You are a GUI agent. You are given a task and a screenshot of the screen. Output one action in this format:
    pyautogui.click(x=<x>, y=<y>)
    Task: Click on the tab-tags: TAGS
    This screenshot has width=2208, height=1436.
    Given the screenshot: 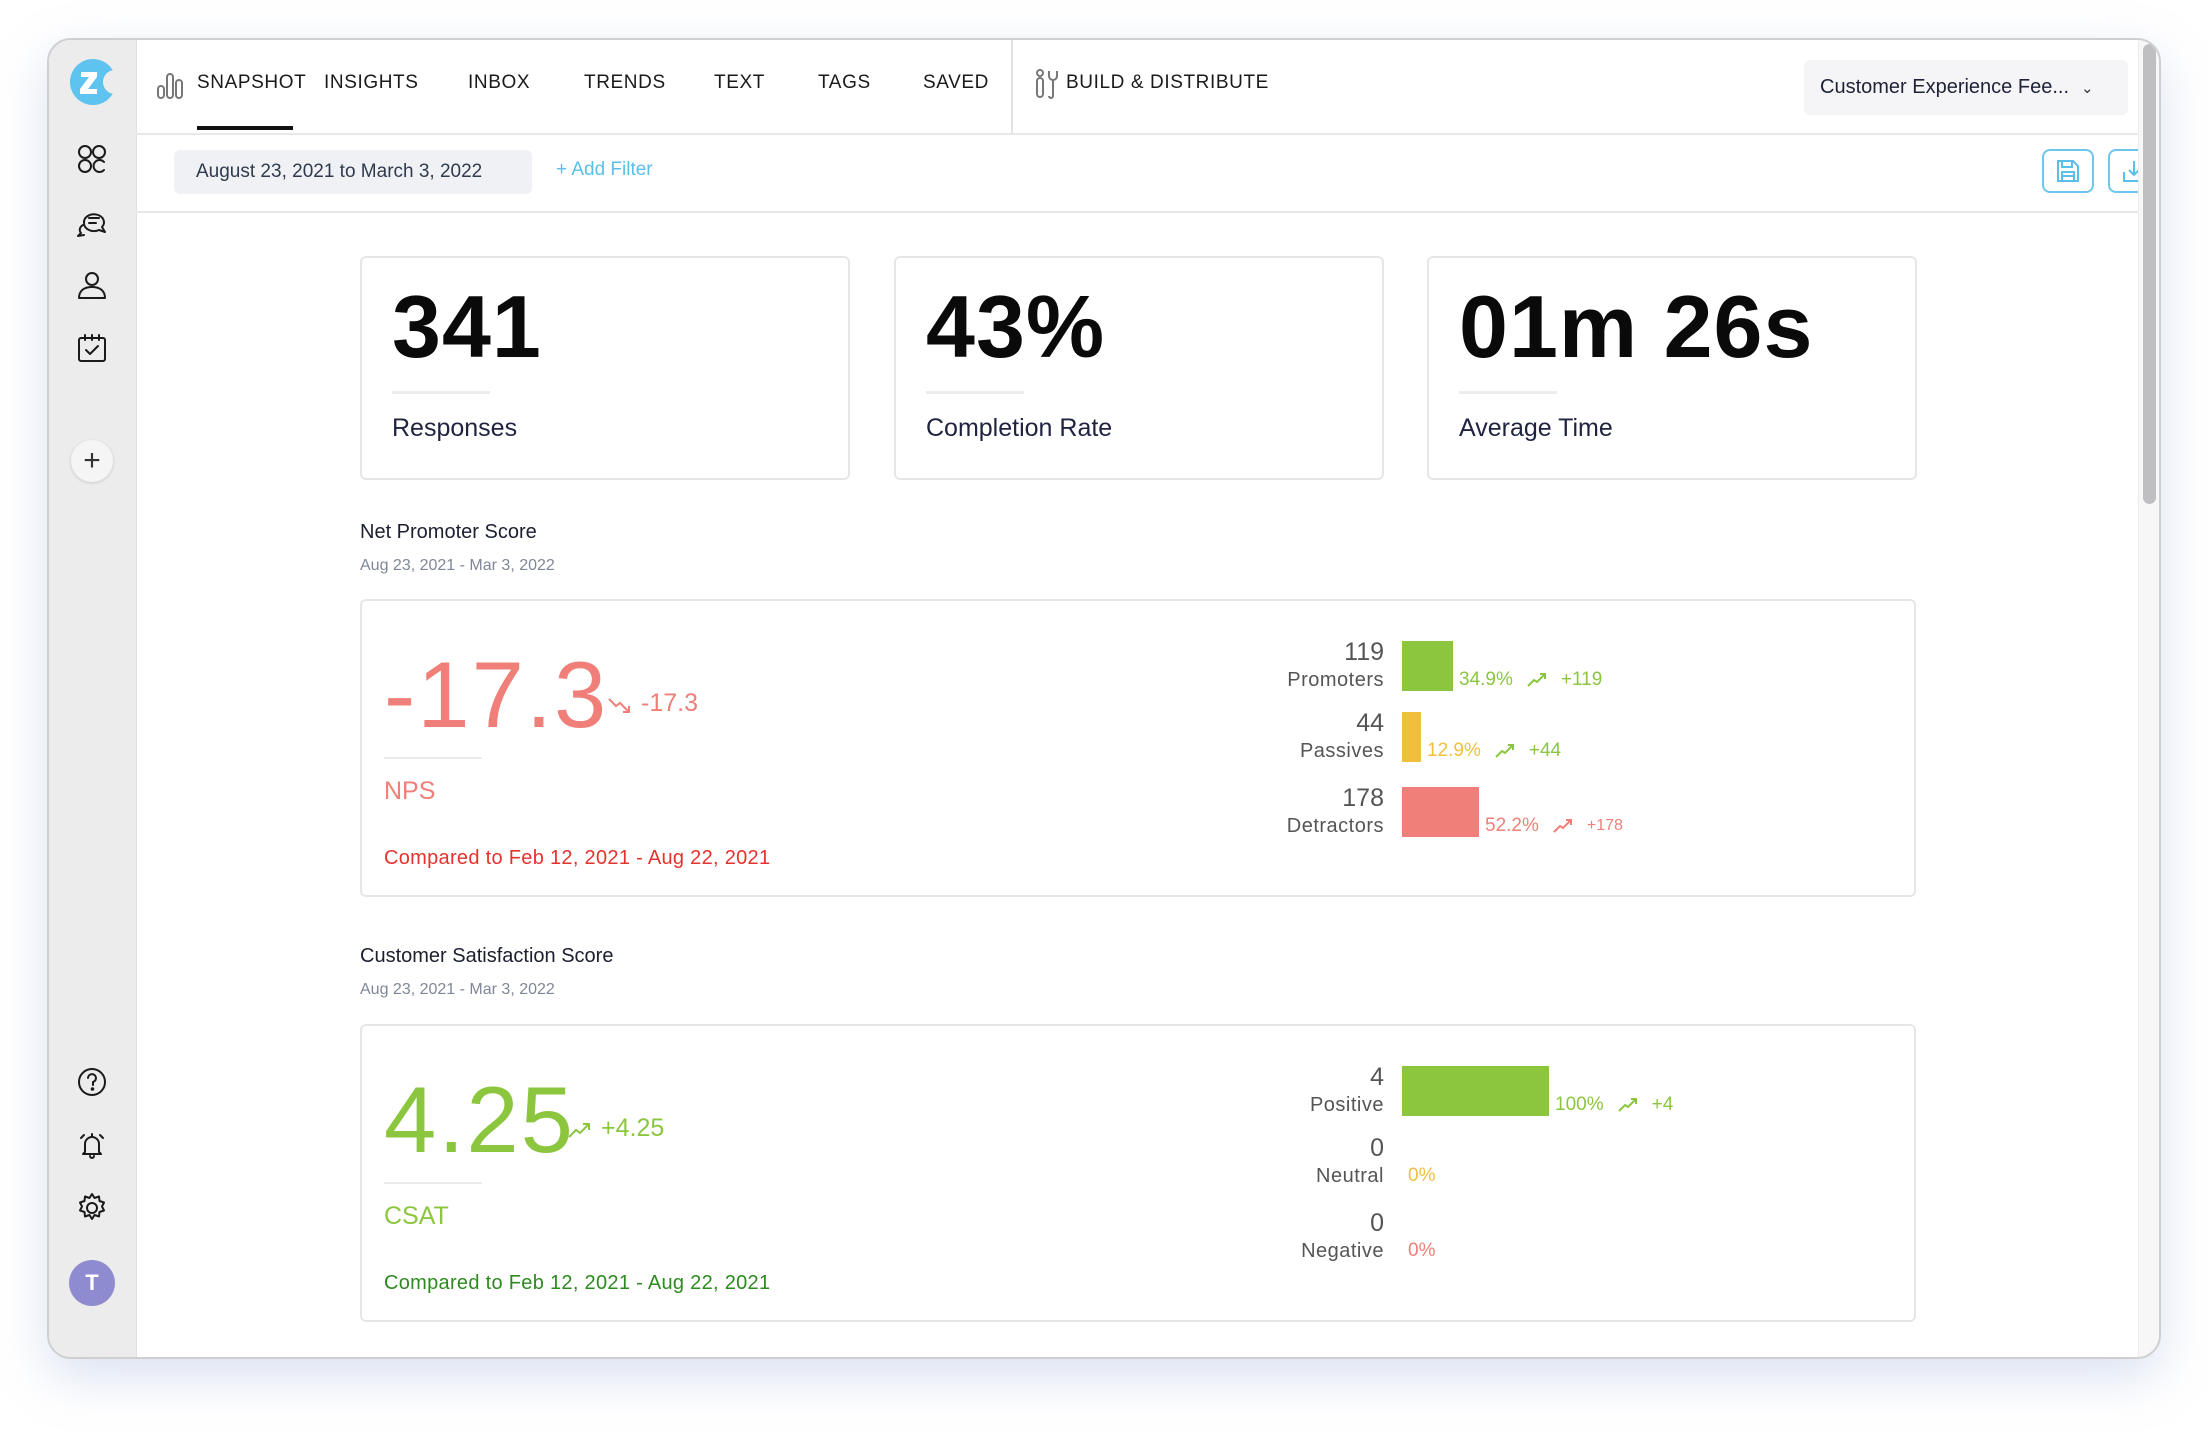 What is the action you would take?
    pyautogui.click(x=844, y=83)
    